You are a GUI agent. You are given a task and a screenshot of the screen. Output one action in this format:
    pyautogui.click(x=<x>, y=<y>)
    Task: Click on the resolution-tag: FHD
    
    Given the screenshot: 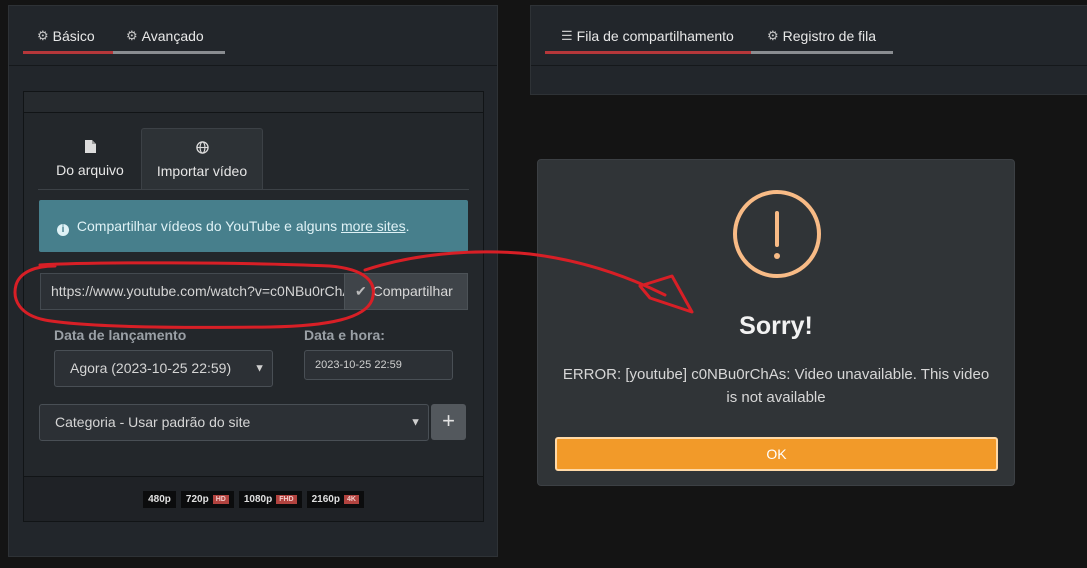 What is the action you would take?
    pyautogui.click(x=286, y=499)
    